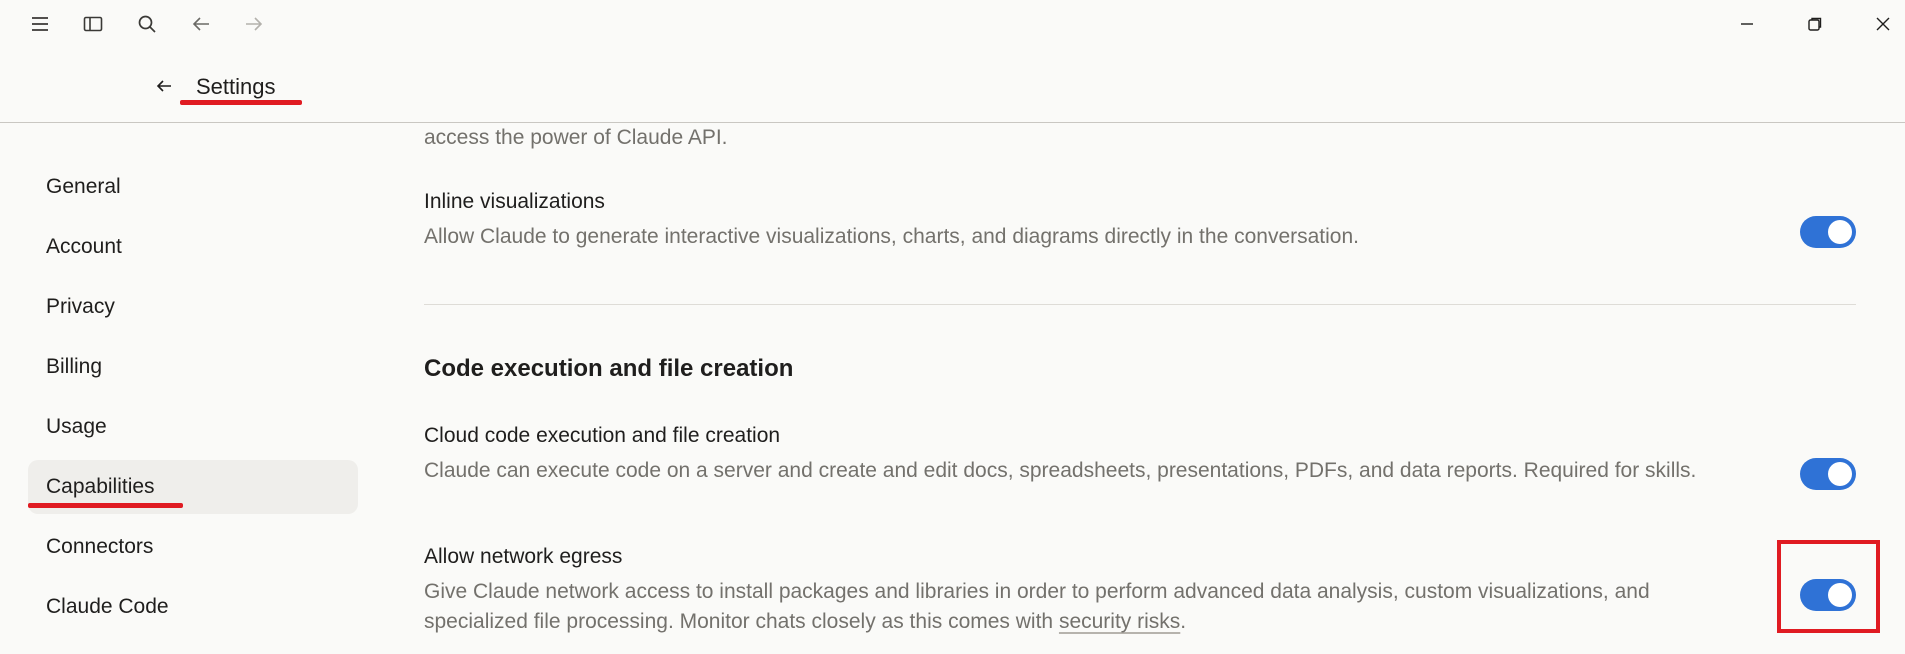 This screenshot has width=1905, height=654. Describe the element at coordinates (100, 486) in the screenshot. I see `sidebar-item-label: Capabilities` at that location.